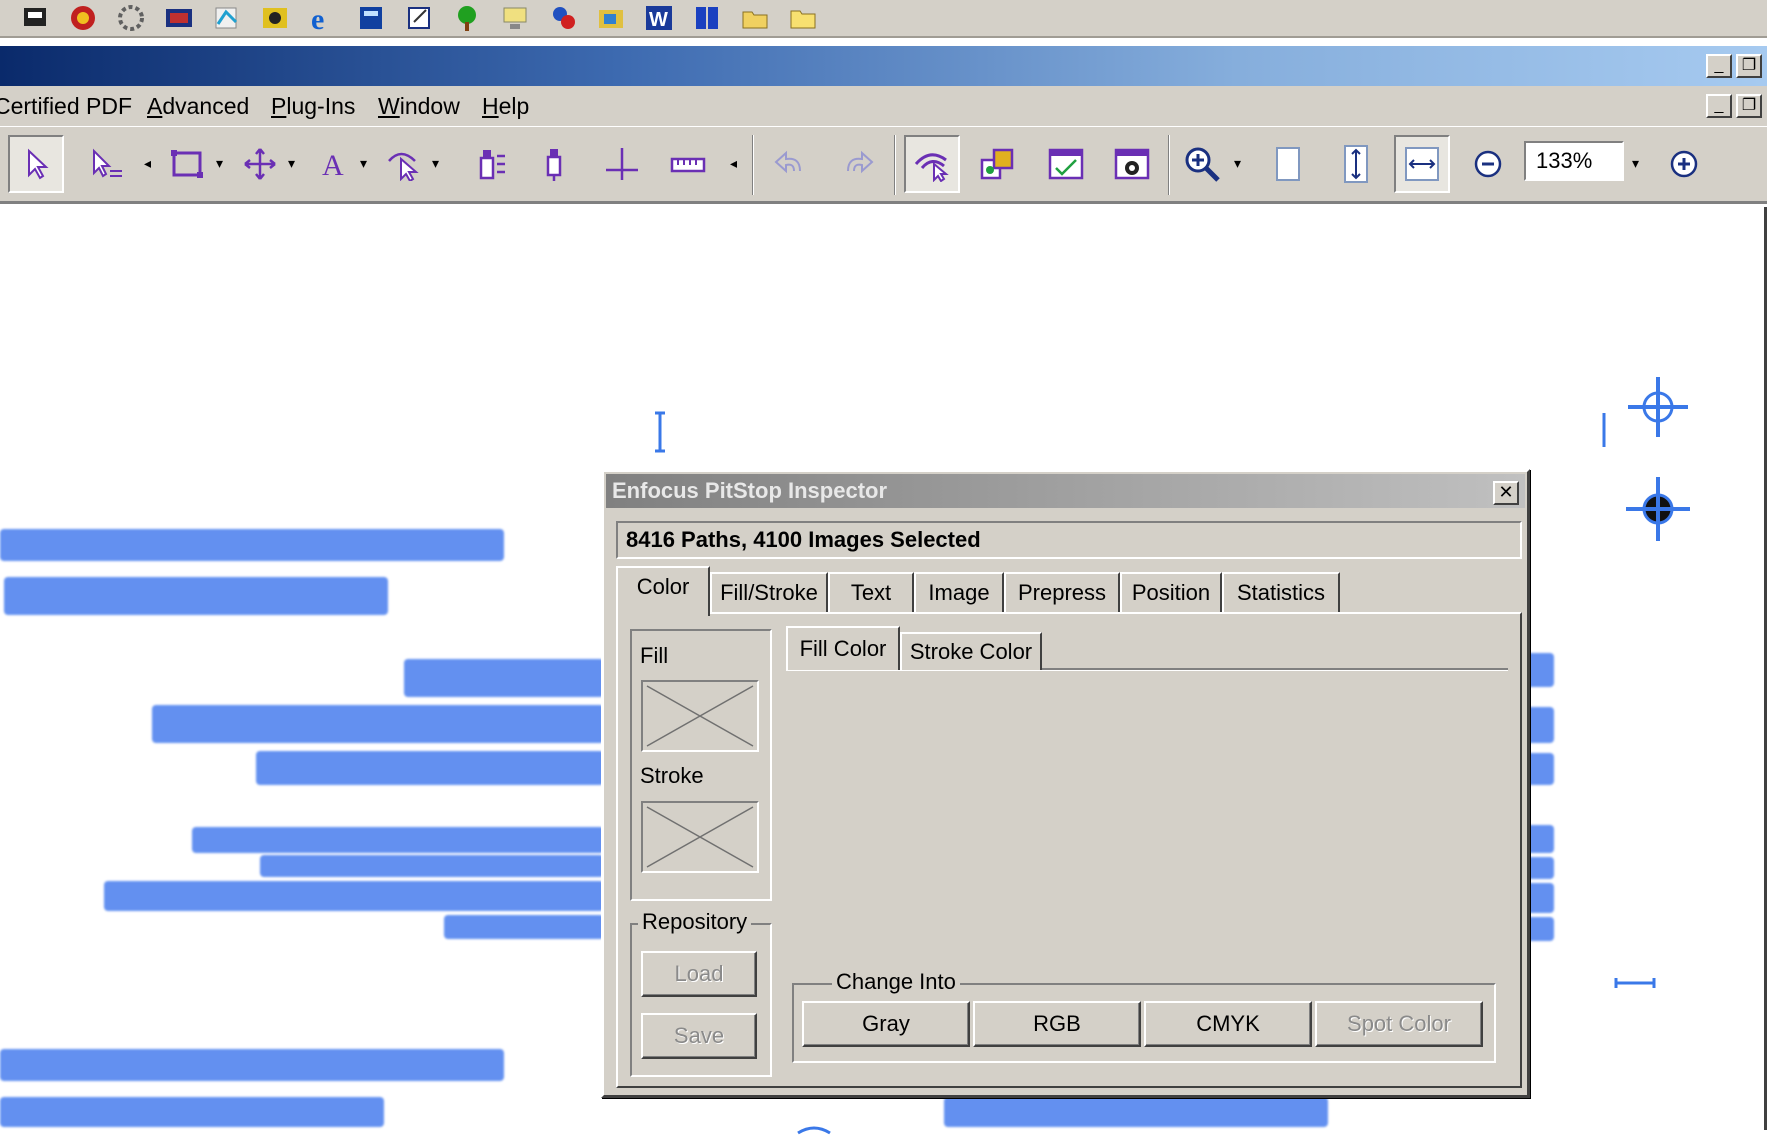 The height and width of the screenshot is (1141, 1767). Describe the element at coordinates (1422, 164) in the screenshot. I see `fit-width-button` at that location.